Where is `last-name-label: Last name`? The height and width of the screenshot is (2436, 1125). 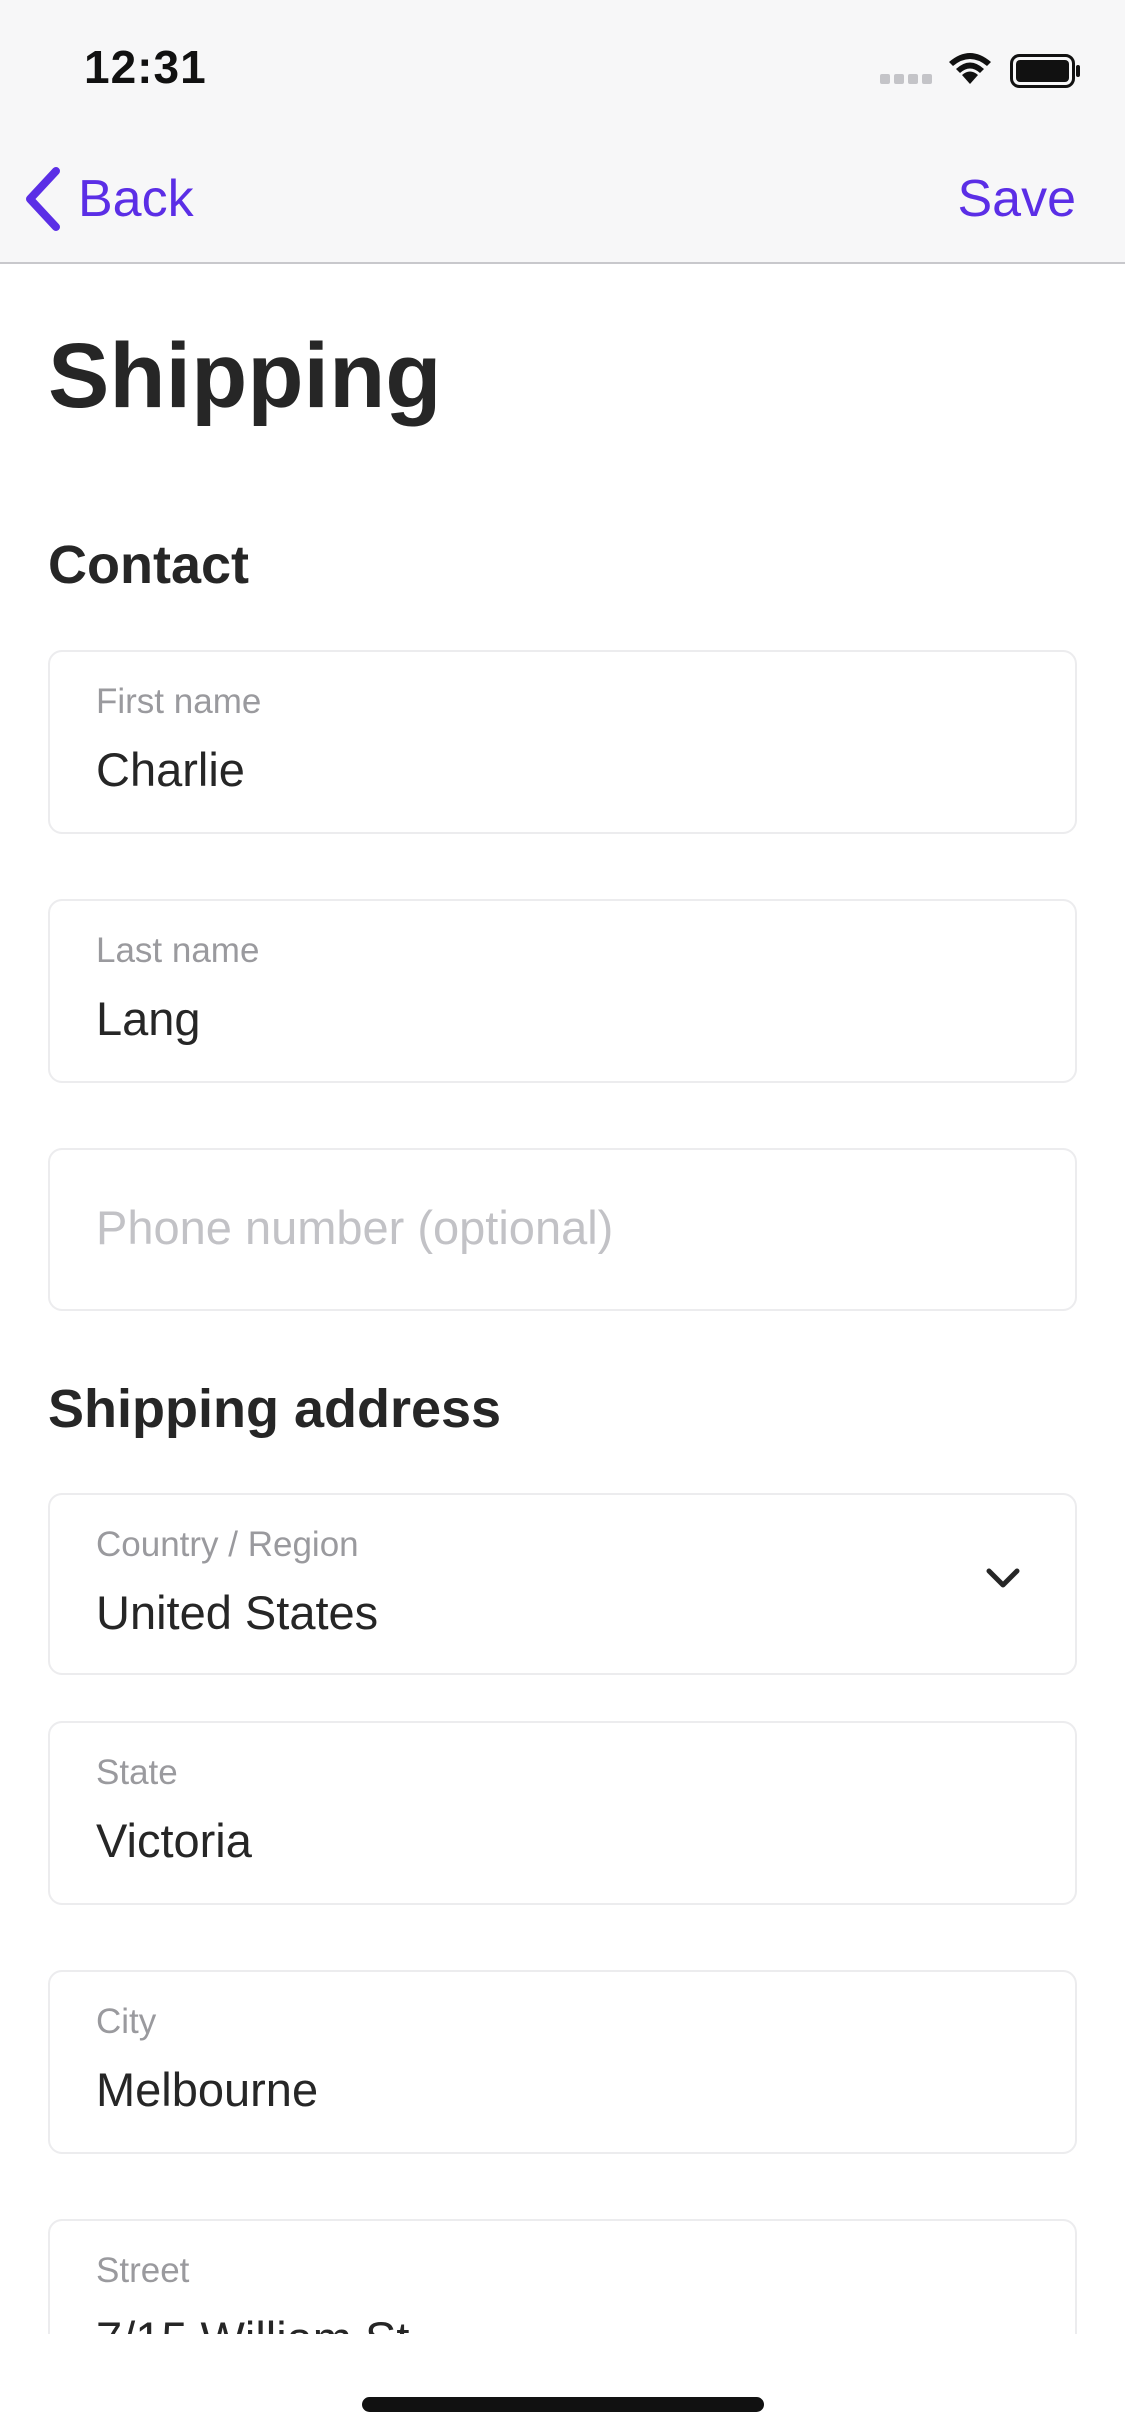 last-name-label: Last name is located at coordinates (178, 950).